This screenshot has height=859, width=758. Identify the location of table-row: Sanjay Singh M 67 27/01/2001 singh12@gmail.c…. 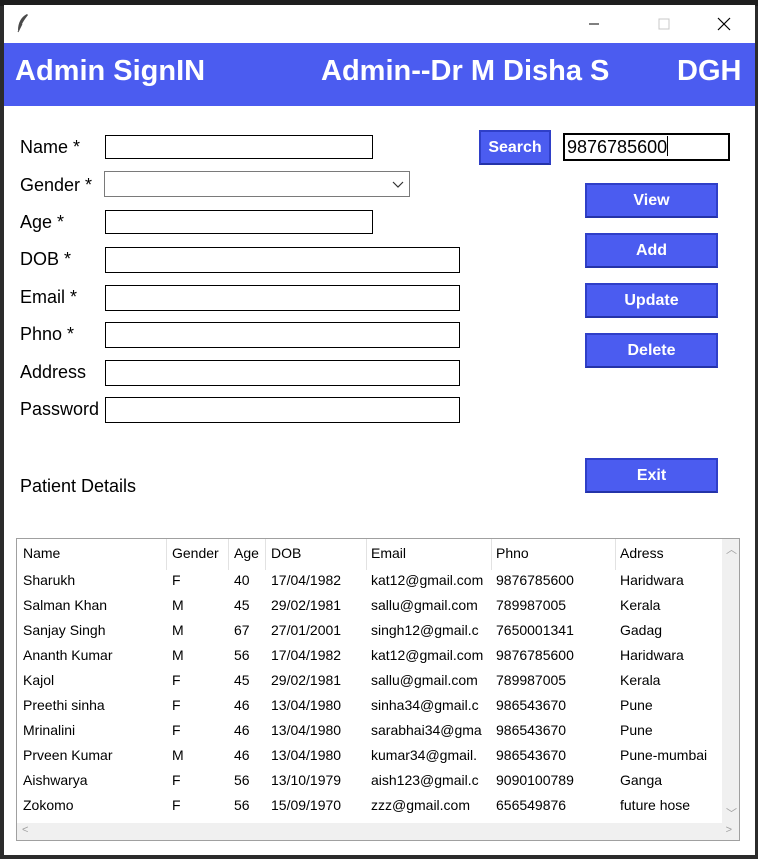
(369, 632).